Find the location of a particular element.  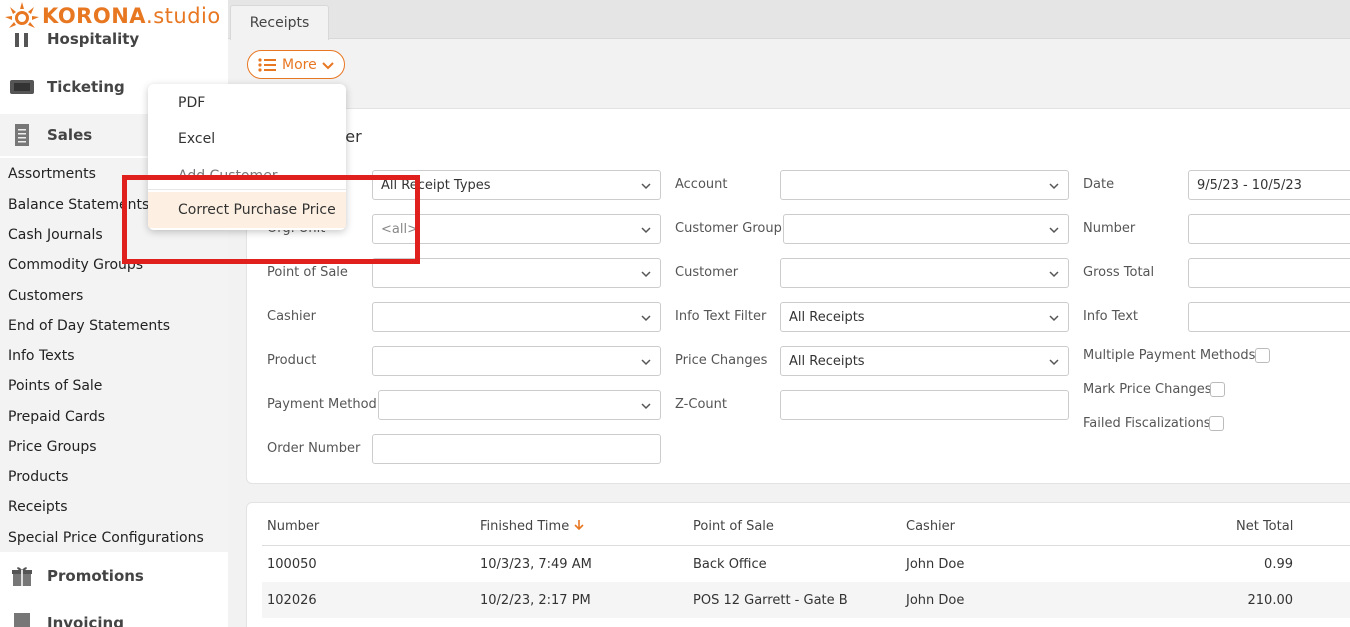

cell-number: 102026 is located at coordinates (292, 600).